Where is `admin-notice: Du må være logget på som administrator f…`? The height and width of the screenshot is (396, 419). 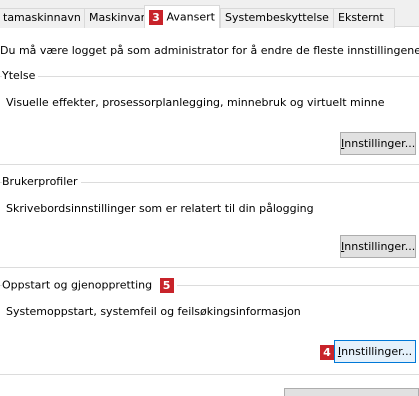
admin-notice: Du må være logget på som administrator f… is located at coordinates (209, 50).